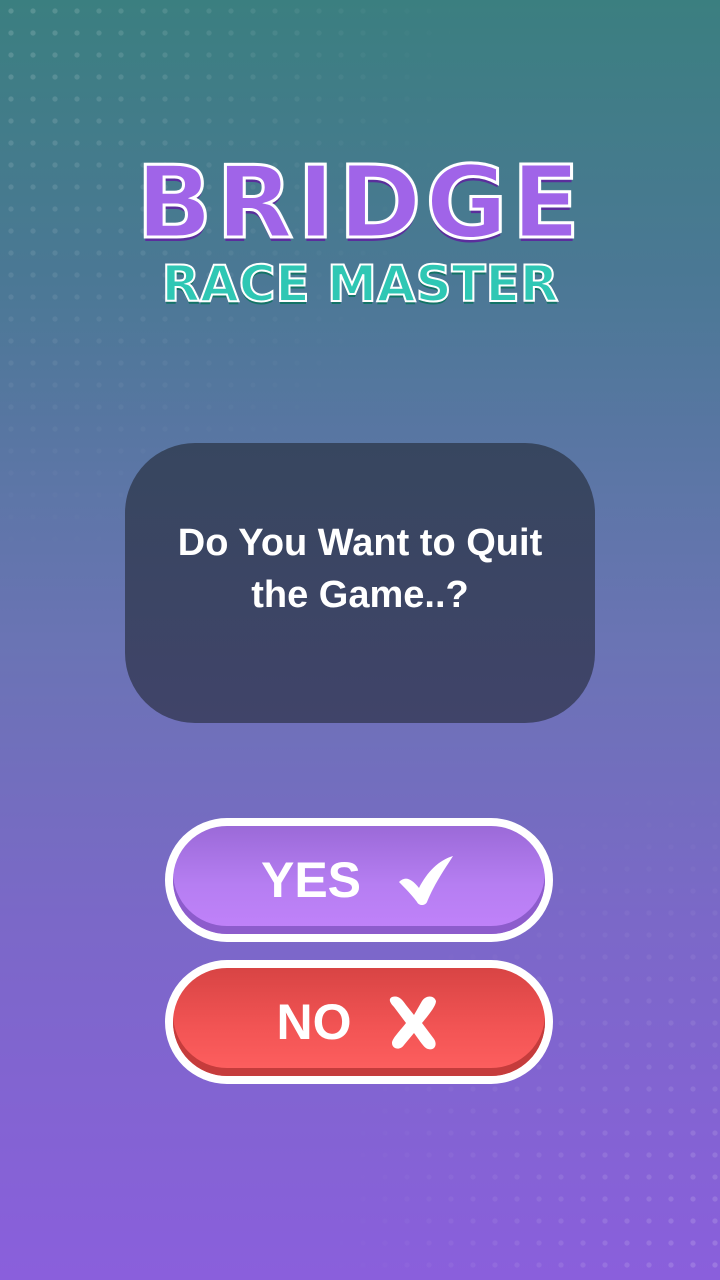  I want to click on logo-title: BRIDGE, so click(359, 202).